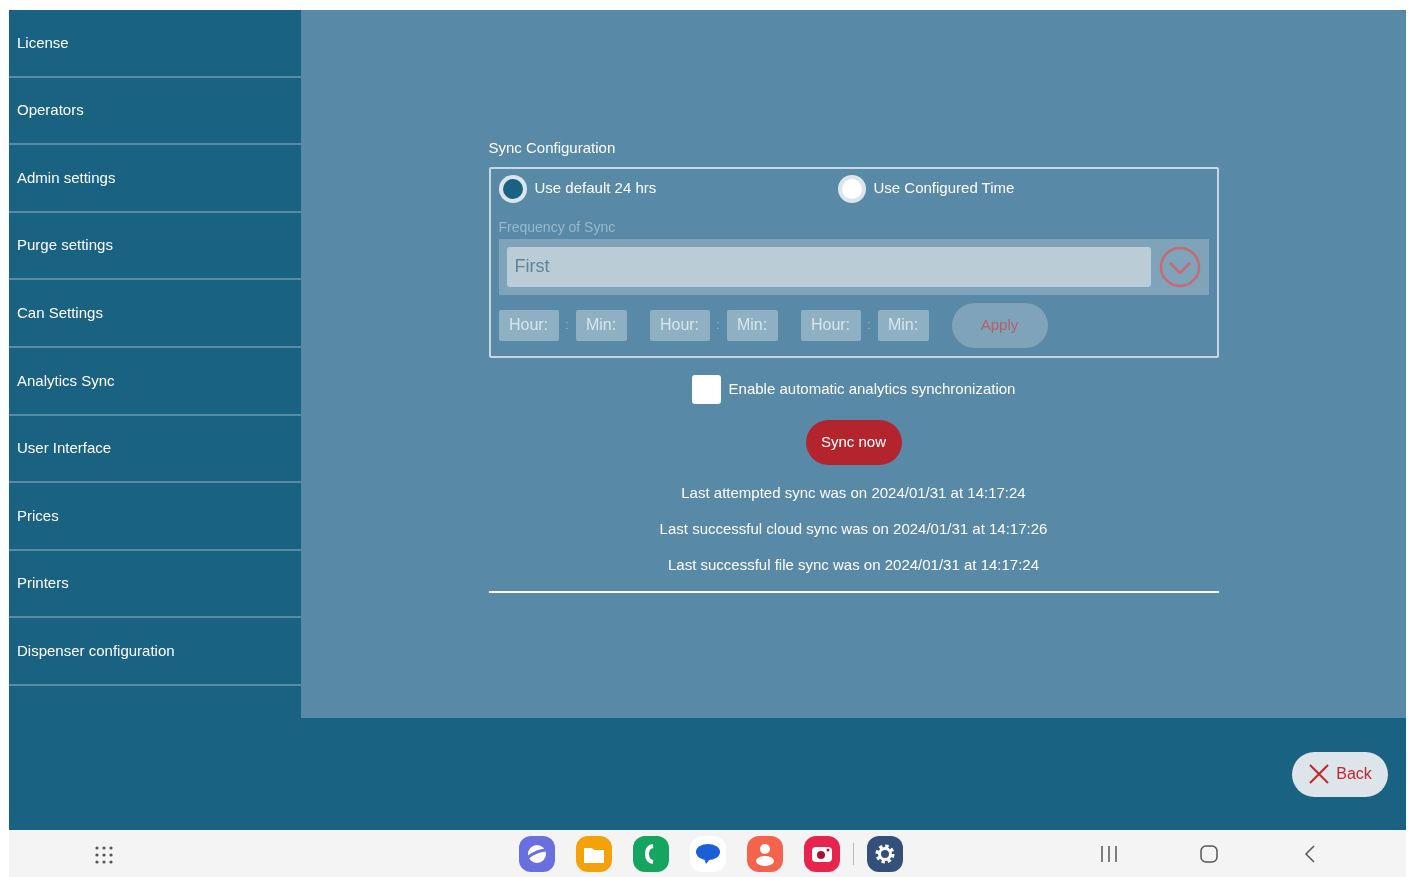  What do you see at coordinates (557, 227) in the screenshot?
I see `field-label: Frequency of Sync` at bounding box center [557, 227].